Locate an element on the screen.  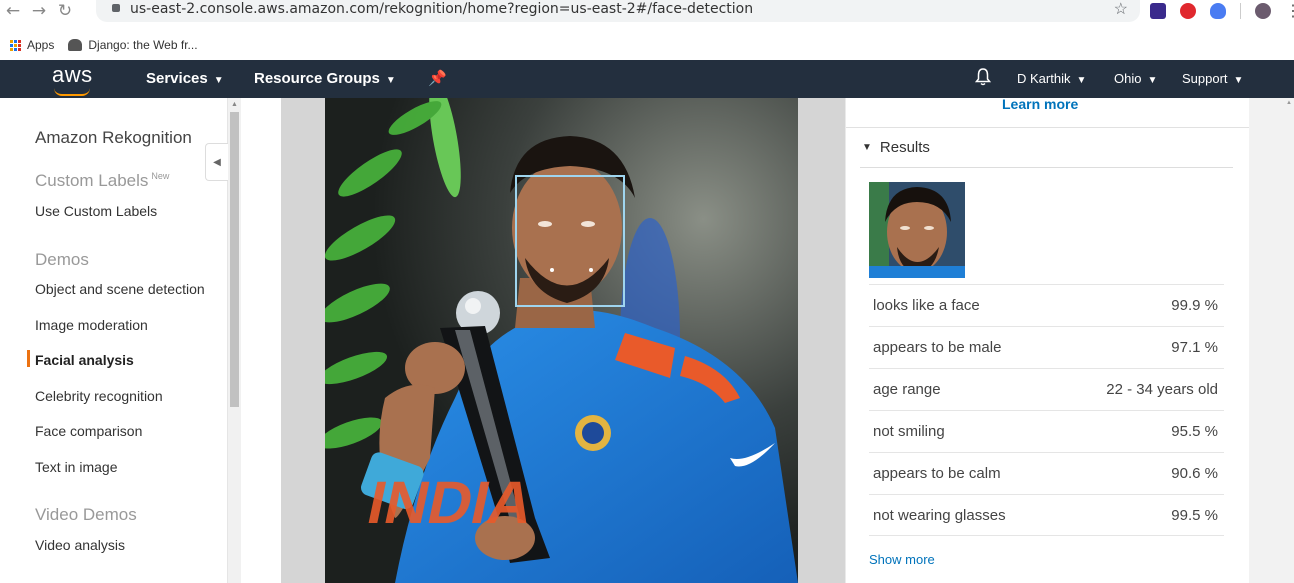
result-value: 99.5 % is located at coordinates (1194, 515).